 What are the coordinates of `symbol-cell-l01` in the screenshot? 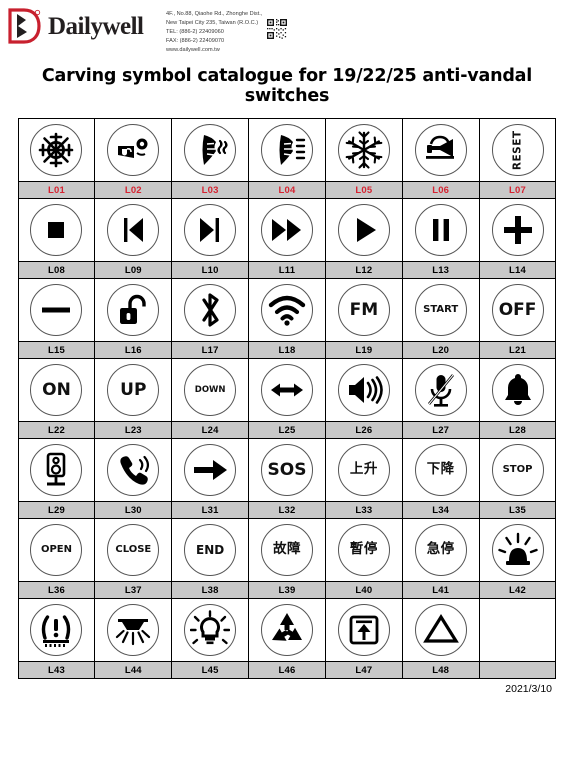 It's located at (56, 150).